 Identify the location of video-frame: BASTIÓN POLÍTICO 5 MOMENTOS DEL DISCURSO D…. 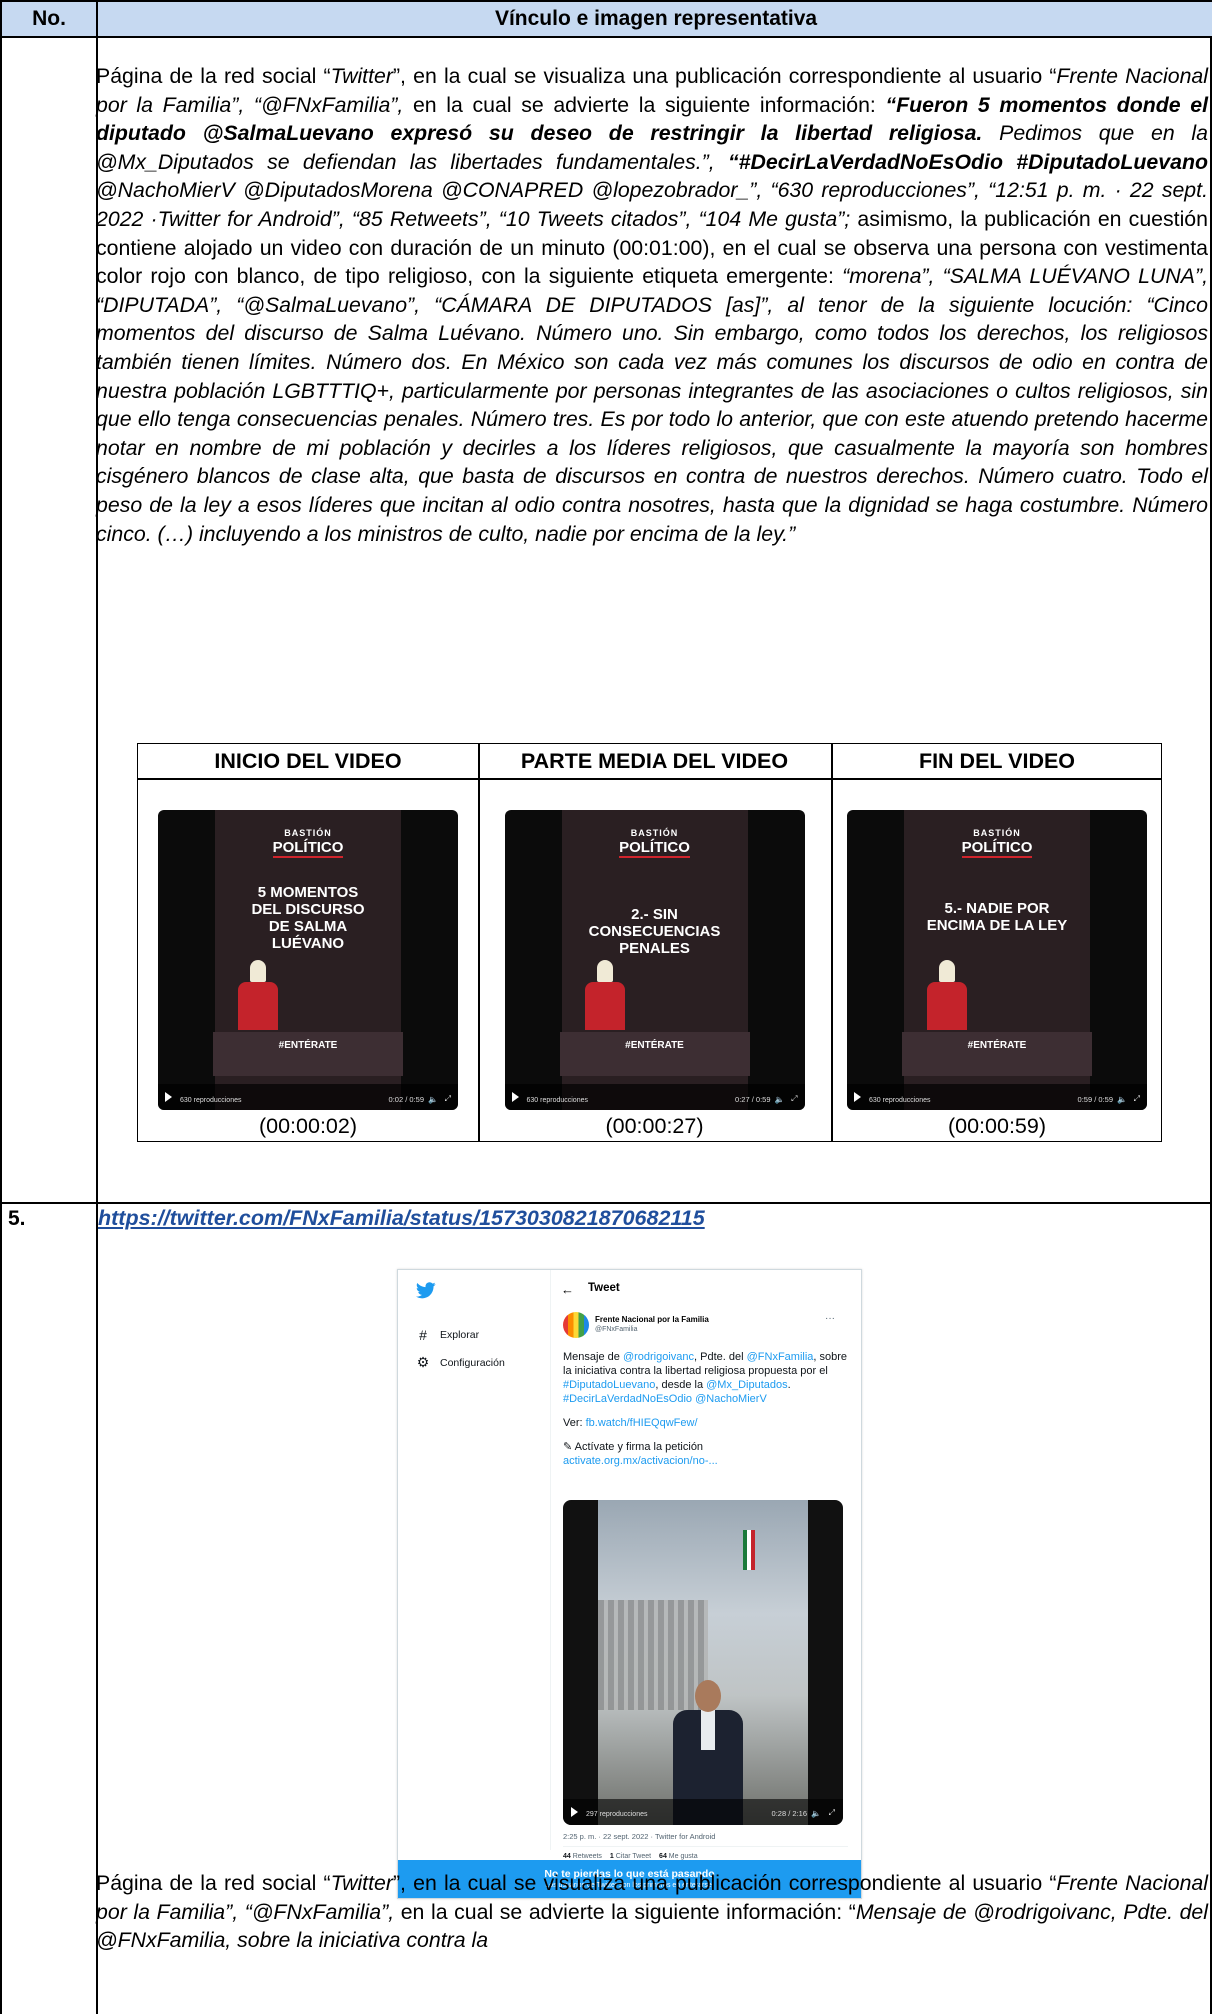
(308, 960).